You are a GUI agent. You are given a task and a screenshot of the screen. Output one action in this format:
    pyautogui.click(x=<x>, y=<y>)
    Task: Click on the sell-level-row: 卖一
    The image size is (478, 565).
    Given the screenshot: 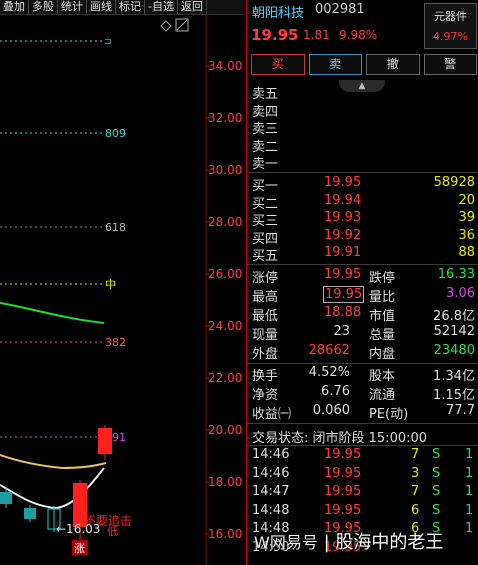 What is the action you would take?
    pyautogui.click(x=363, y=162)
    